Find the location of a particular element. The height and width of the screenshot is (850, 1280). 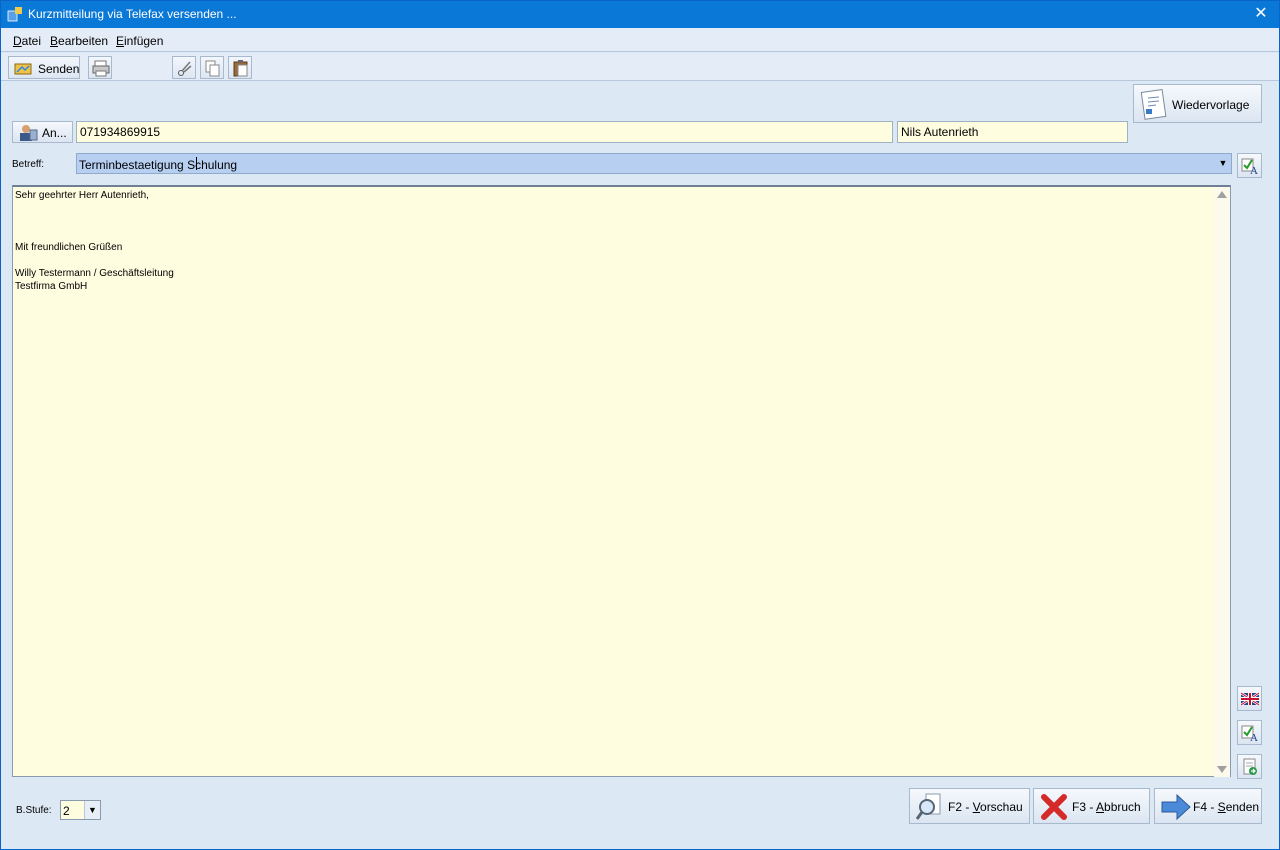

close-icon: ✕ is located at coordinates (1261, 14).